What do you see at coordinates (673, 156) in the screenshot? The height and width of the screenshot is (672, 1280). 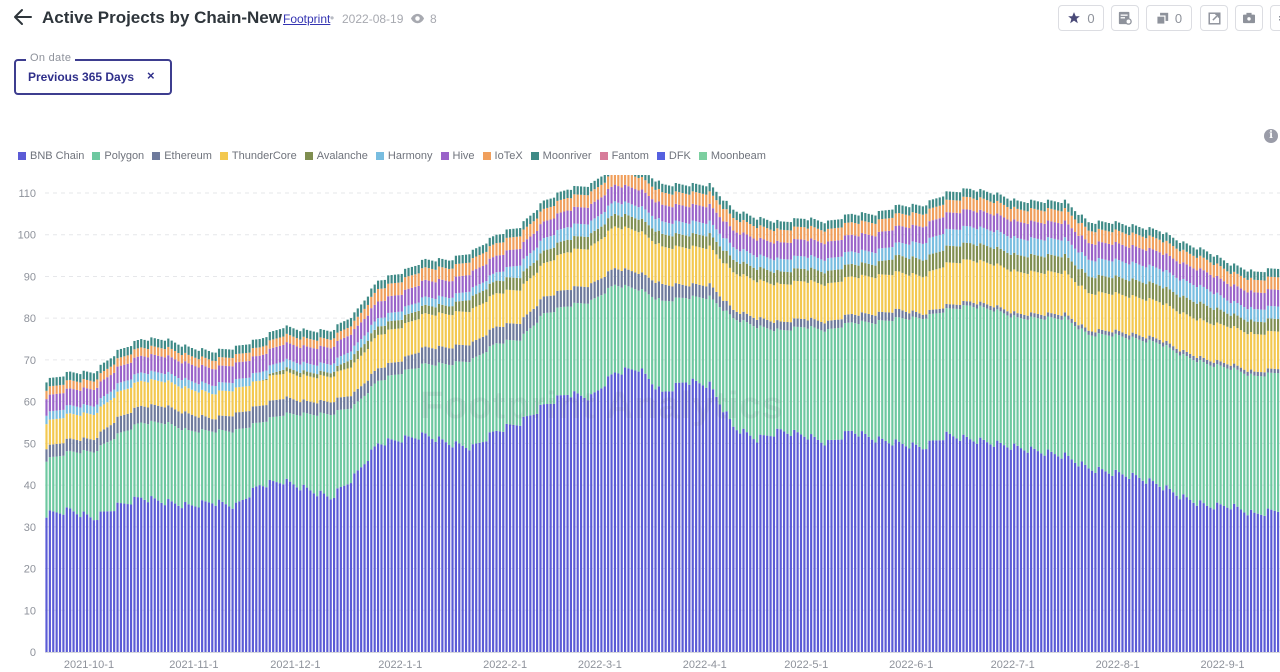 I see `legend-item: DFK` at bounding box center [673, 156].